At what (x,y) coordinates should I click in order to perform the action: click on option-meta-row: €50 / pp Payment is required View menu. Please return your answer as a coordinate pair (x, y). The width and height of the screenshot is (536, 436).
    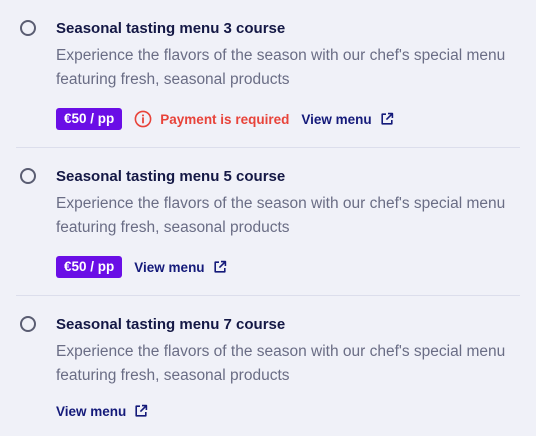
    Looking at the image, I should click on (225, 119).